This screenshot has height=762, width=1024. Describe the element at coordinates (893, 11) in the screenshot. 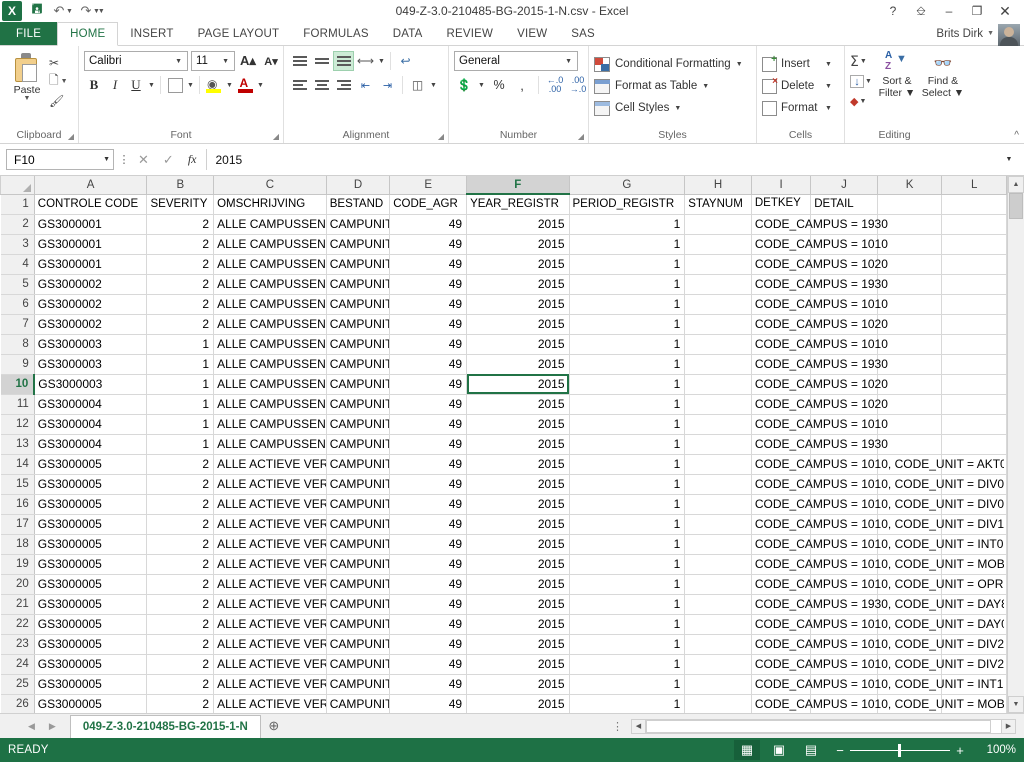

I see `help-icon: ?` at that location.